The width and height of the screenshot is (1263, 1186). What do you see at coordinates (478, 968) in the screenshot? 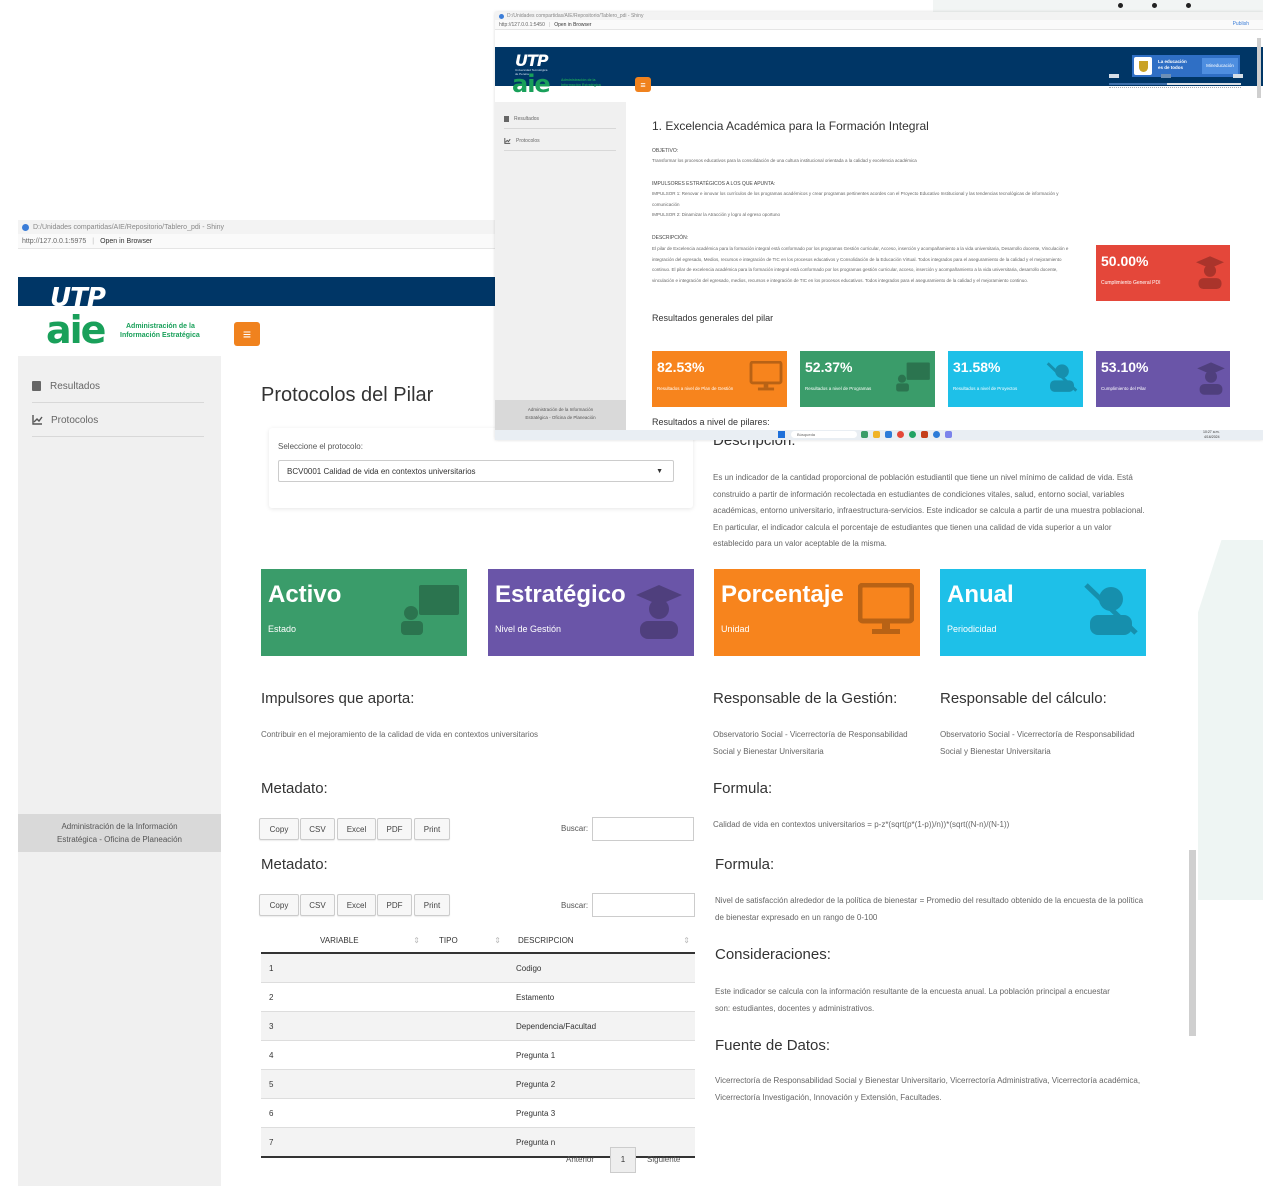
I see `table-row: 1 Codigo` at bounding box center [478, 968].